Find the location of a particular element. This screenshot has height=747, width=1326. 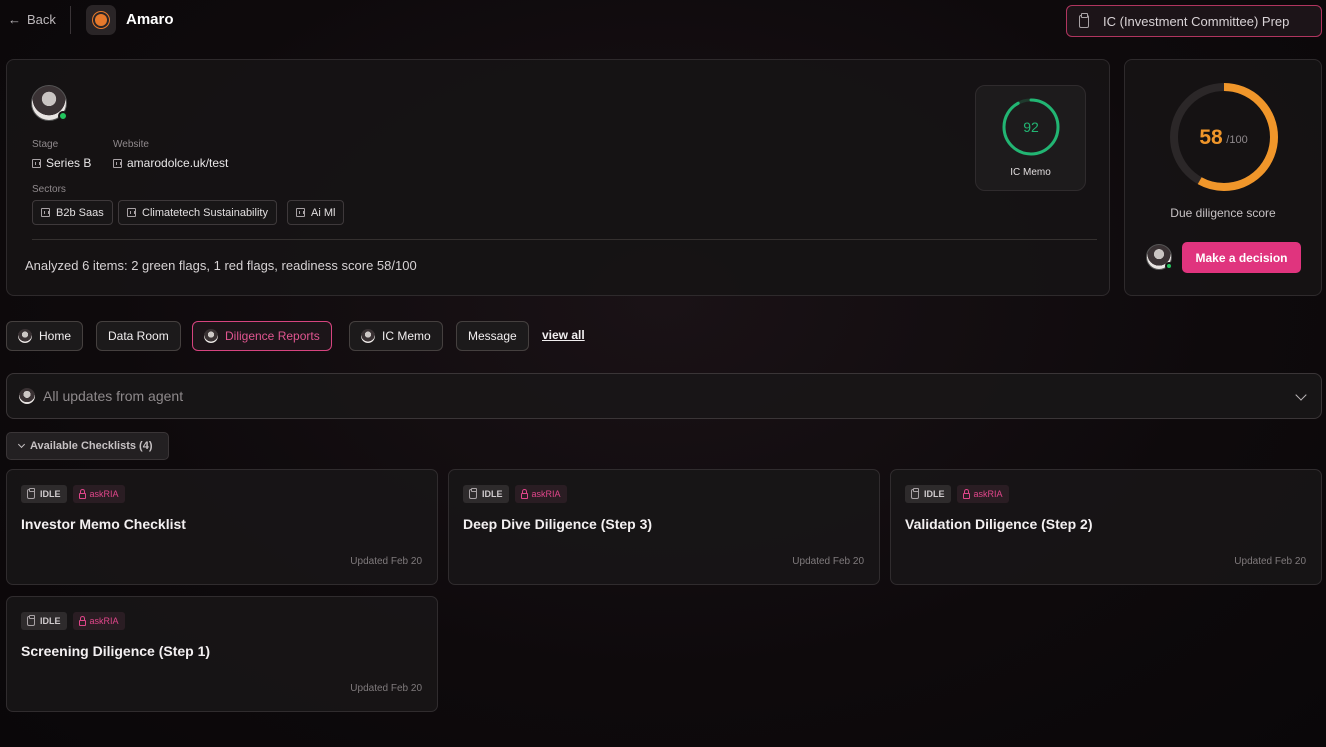

ic-memo-score: 92 is located at coordinates (1031, 127).